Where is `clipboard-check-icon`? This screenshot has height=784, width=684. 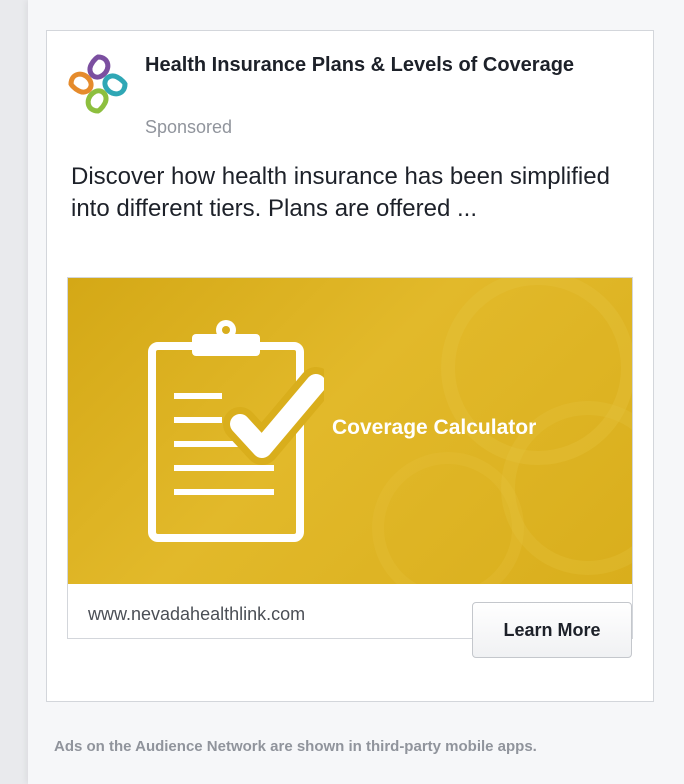 clipboard-check-icon is located at coordinates (236, 431).